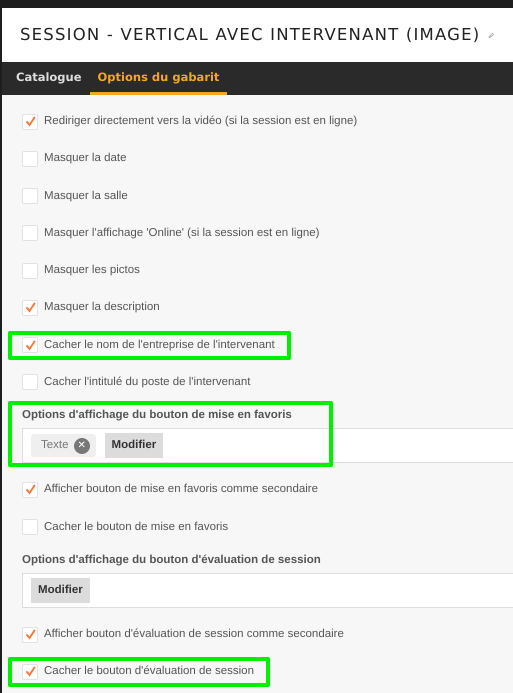 Image resolution: width=513 pixels, height=693 pixels. What do you see at coordinates (85, 158) in the screenshot?
I see `checkbox-label: Masquer la date` at bounding box center [85, 158].